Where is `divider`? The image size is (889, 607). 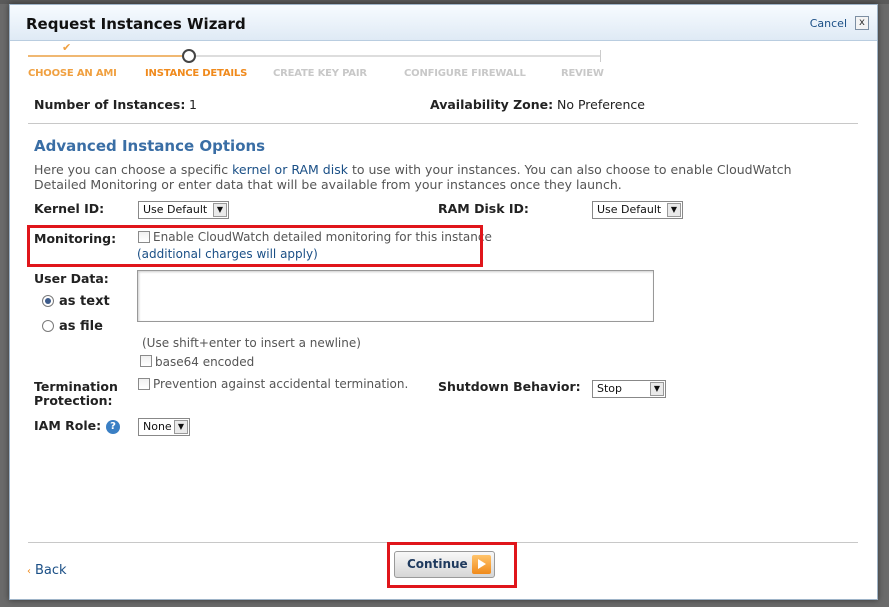 divider is located at coordinates (443, 123).